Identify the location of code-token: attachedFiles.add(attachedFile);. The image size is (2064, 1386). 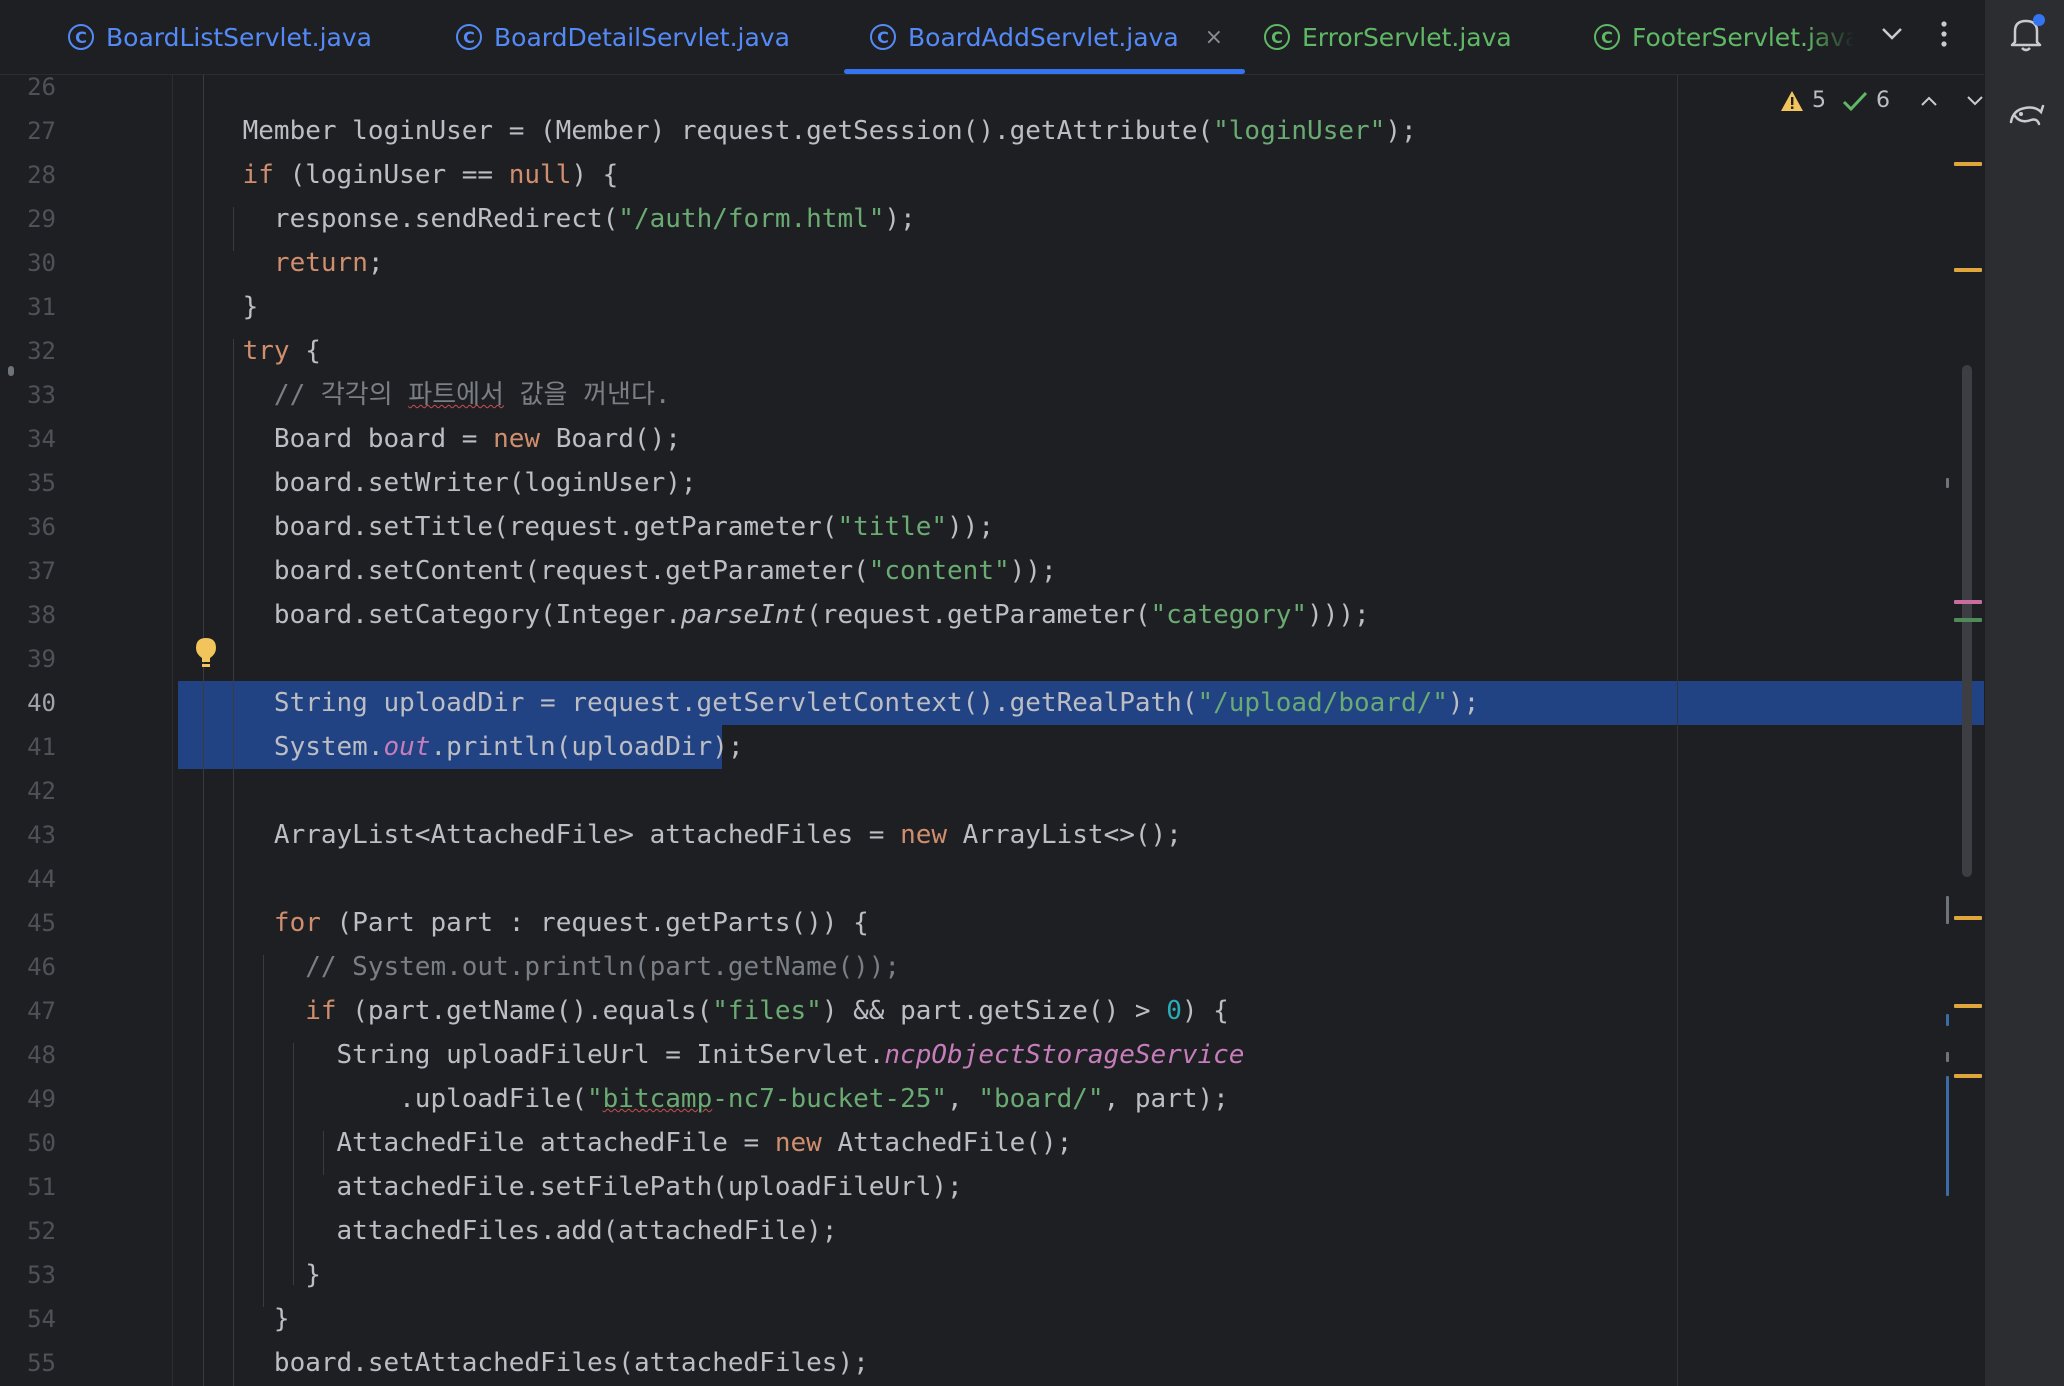
(509, 1231).